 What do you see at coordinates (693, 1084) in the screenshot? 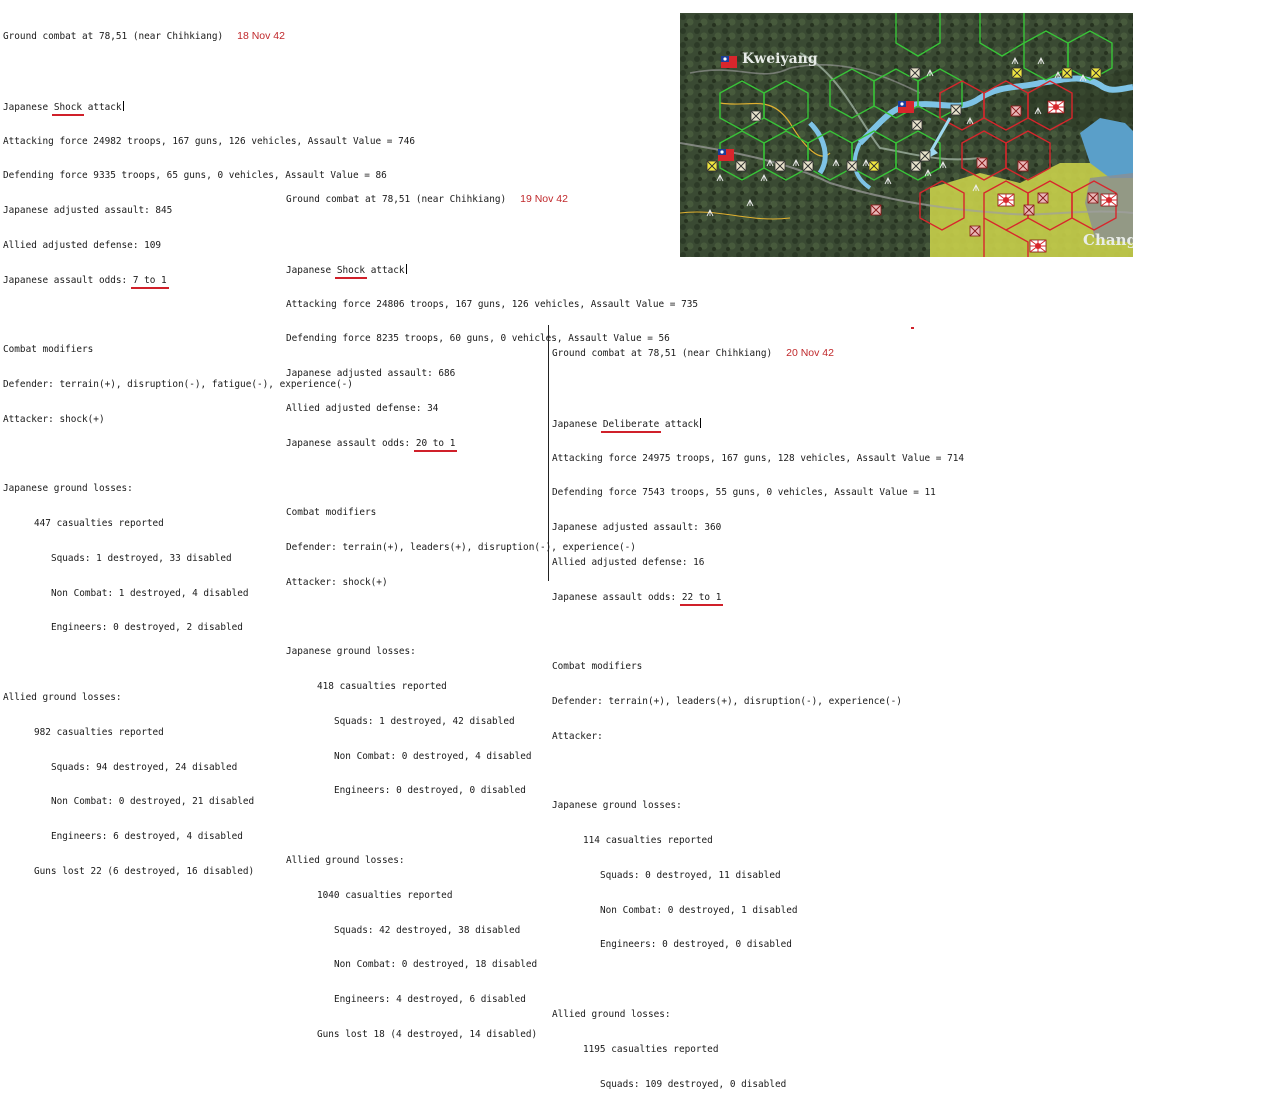
I see `allied-squads: Squads: 109 destroyed, 0 disabled` at bounding box center [693, 1084].